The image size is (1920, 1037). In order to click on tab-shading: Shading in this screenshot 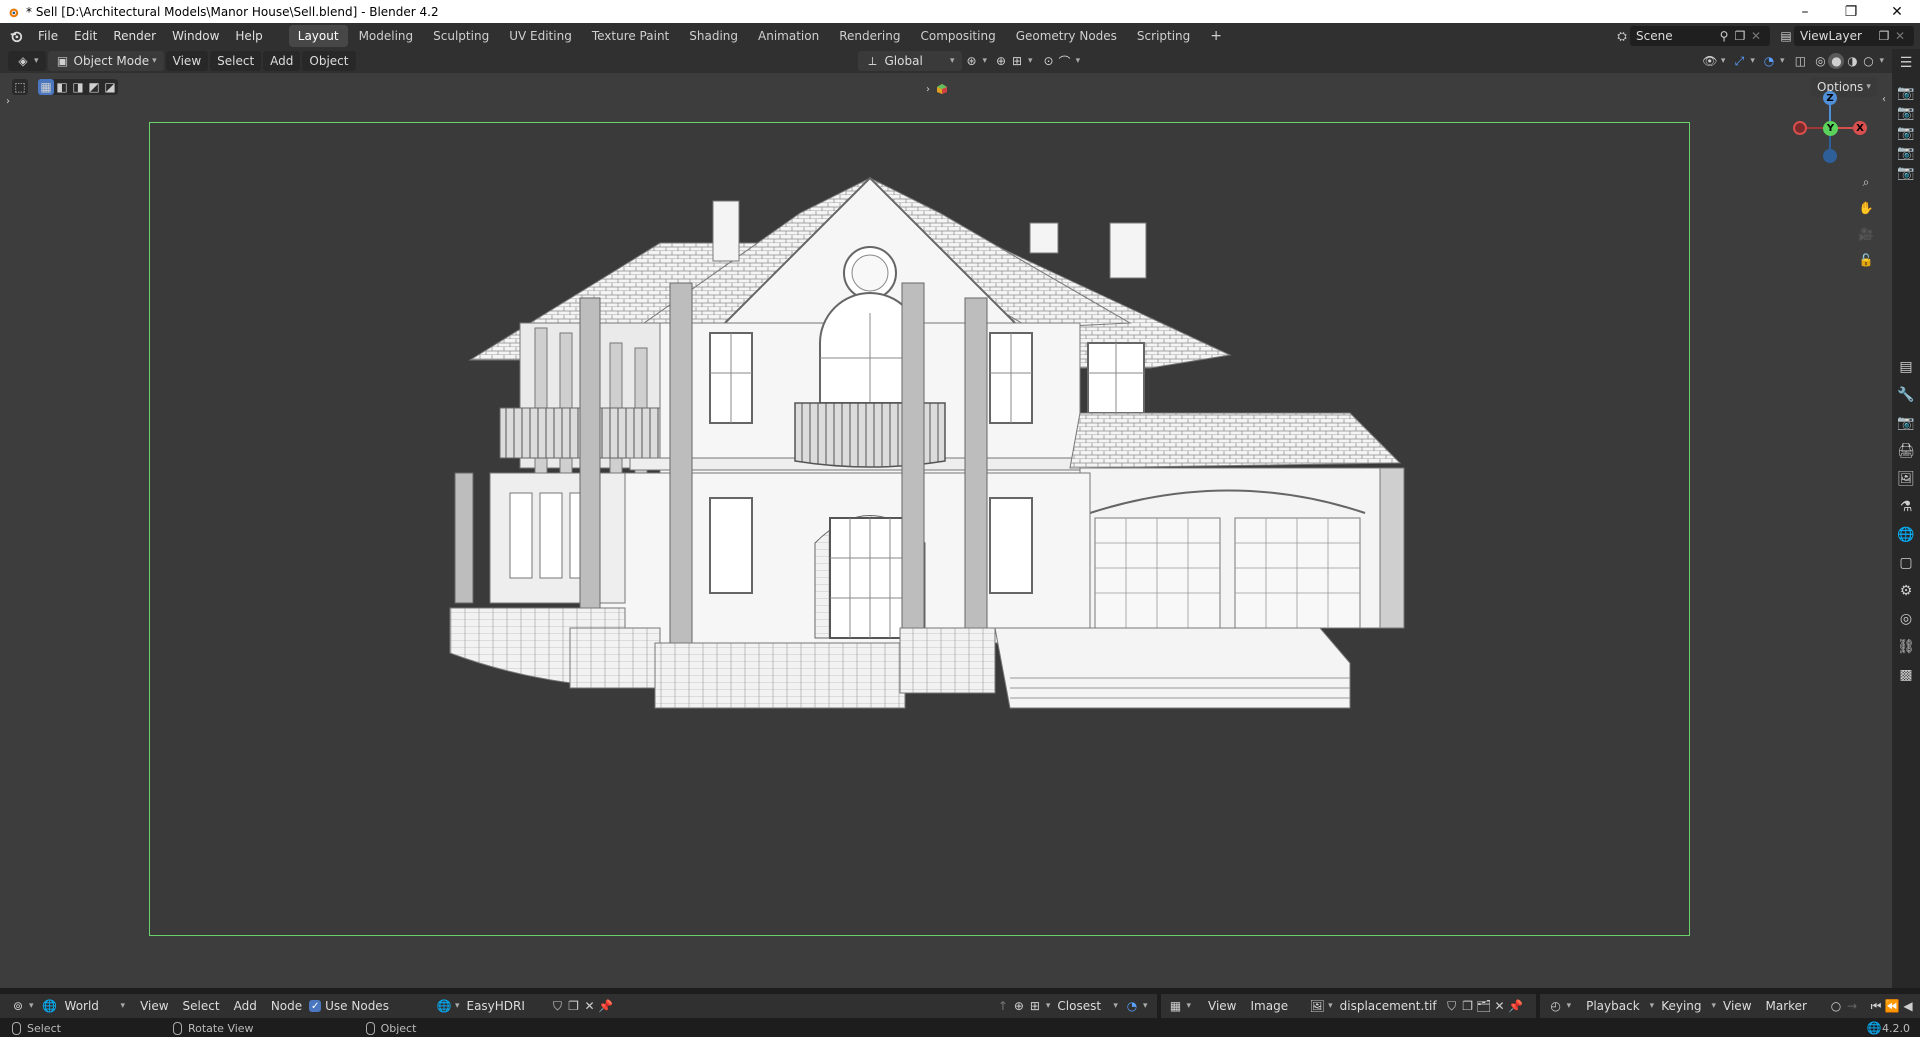, I will do `click(713, 36)`.